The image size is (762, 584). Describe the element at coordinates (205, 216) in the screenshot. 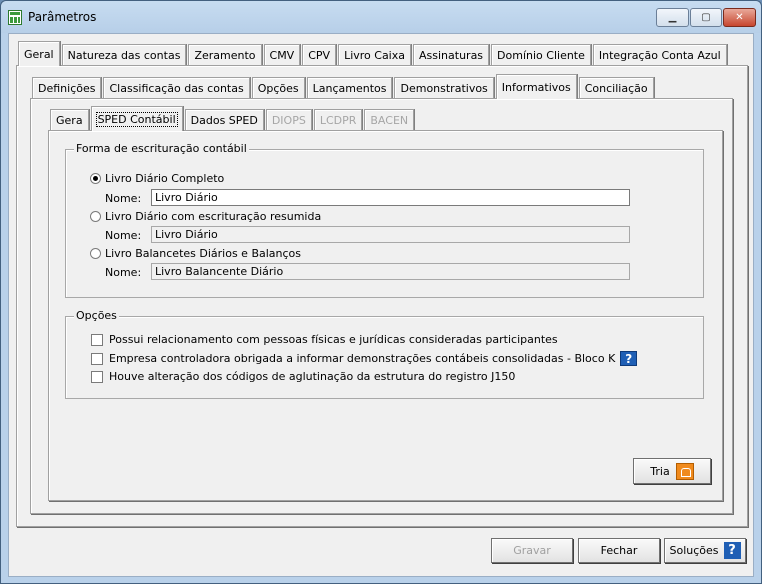

I see `radio-livro-diario-resumida: Livro Diário com escrituração resumida` at that location.